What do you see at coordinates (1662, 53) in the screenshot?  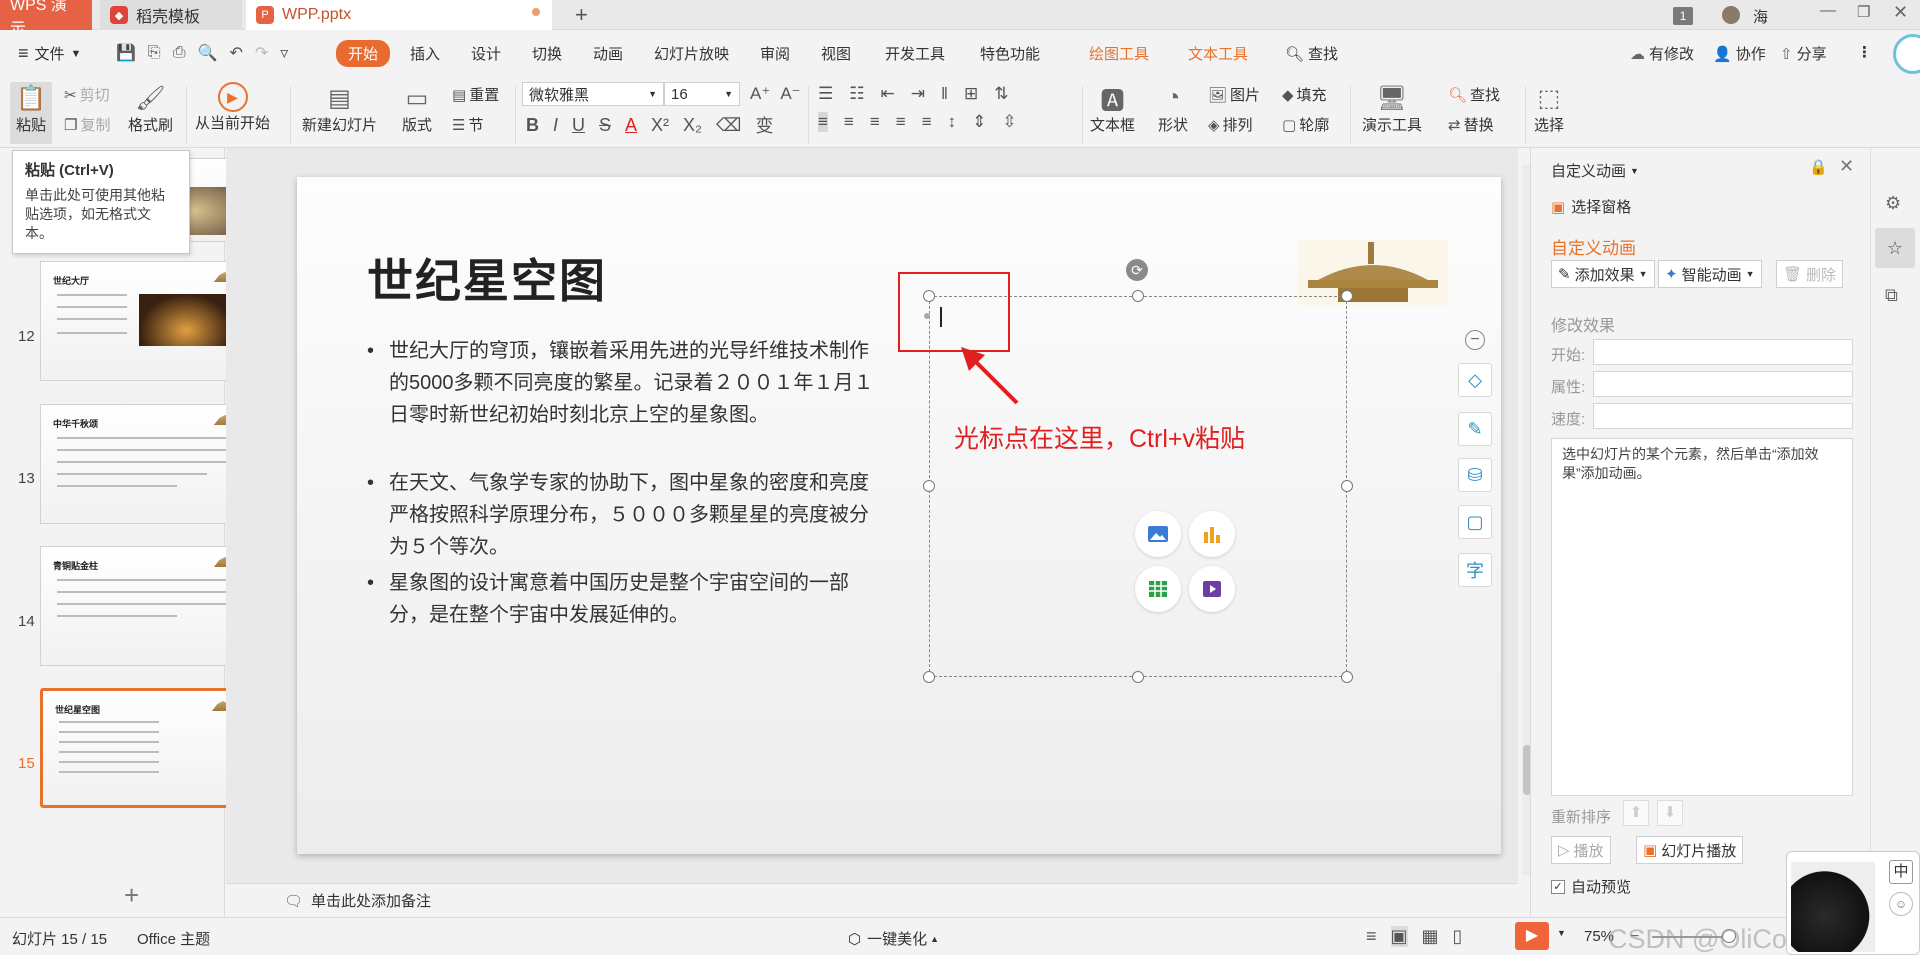 I see `modified-button: ☁ 有修改` at bounding box center [1662, 53].